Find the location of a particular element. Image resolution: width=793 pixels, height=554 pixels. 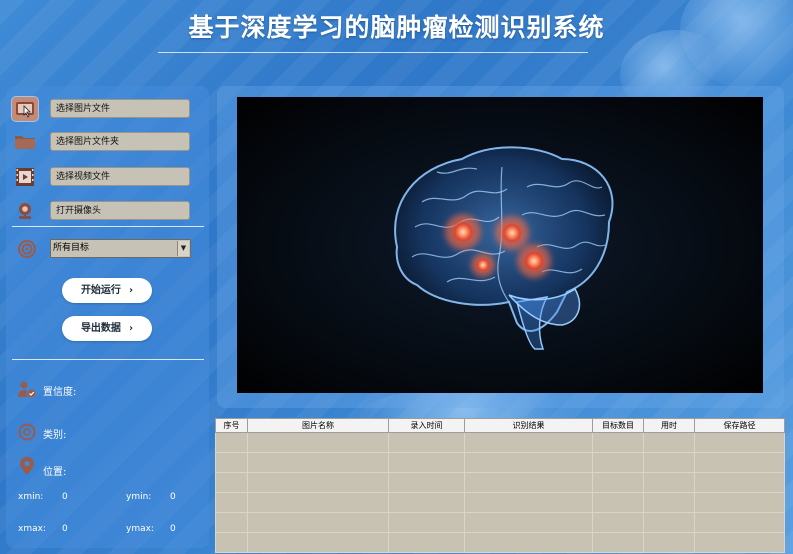

camera-icon is located at coordinates (25, 211).